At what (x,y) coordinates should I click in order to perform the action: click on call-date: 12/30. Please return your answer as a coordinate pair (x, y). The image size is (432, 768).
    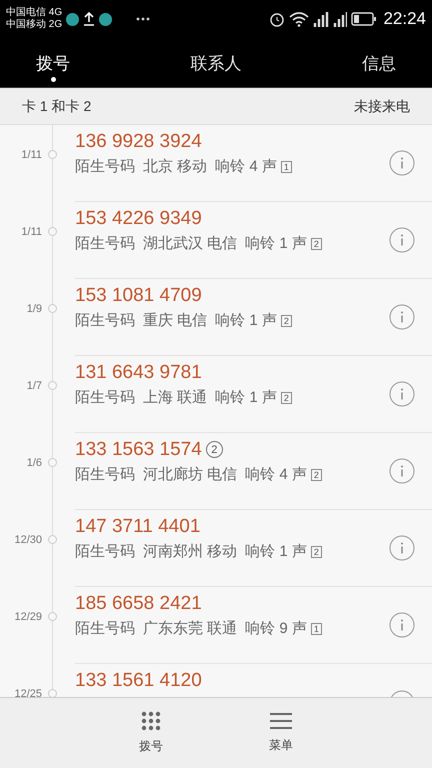
    Looking at the image, I should click on (27, 540).